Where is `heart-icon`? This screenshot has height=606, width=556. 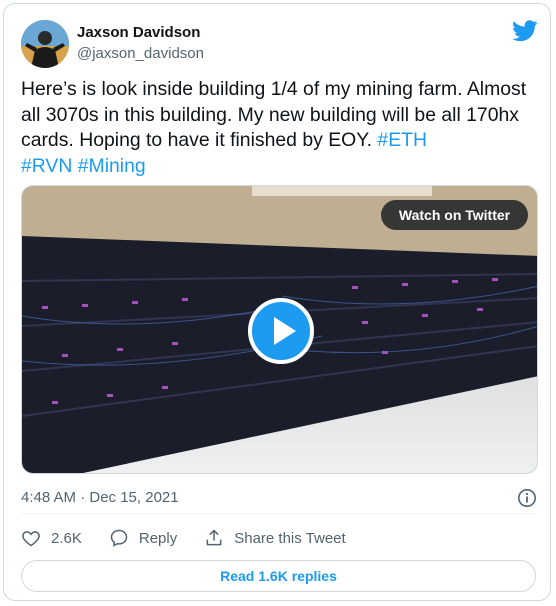 heart-icon is located at coordinates (31, 539).